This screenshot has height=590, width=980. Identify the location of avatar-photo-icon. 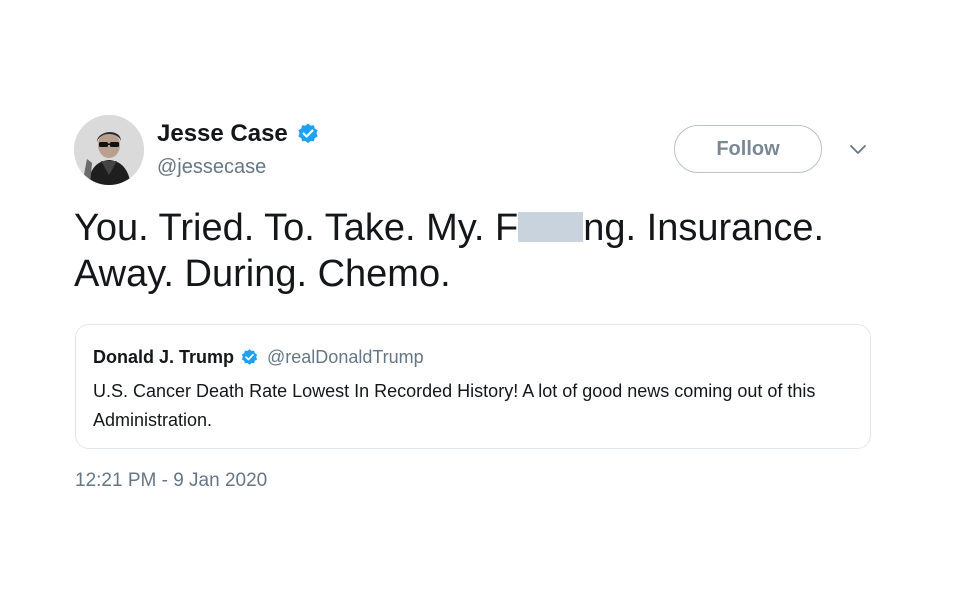
(109, 150).